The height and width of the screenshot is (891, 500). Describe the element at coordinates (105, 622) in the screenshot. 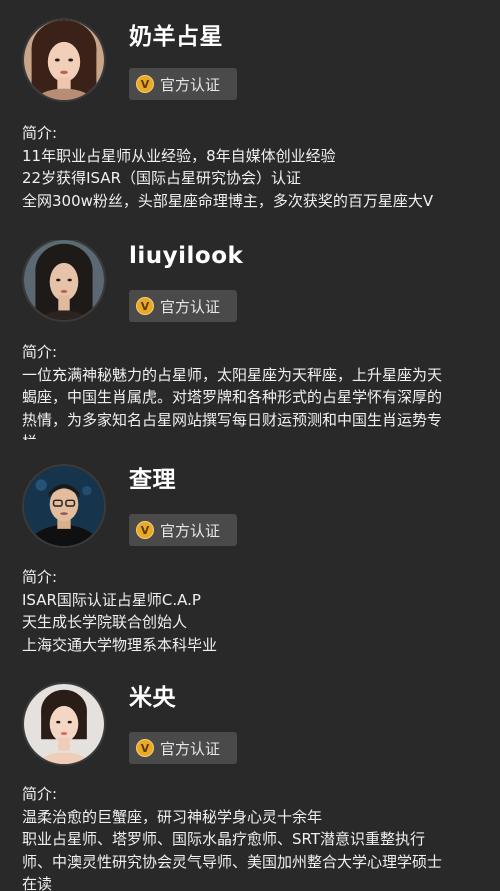

I see `bio-line: 天生成长学院联合创始人` at that location.